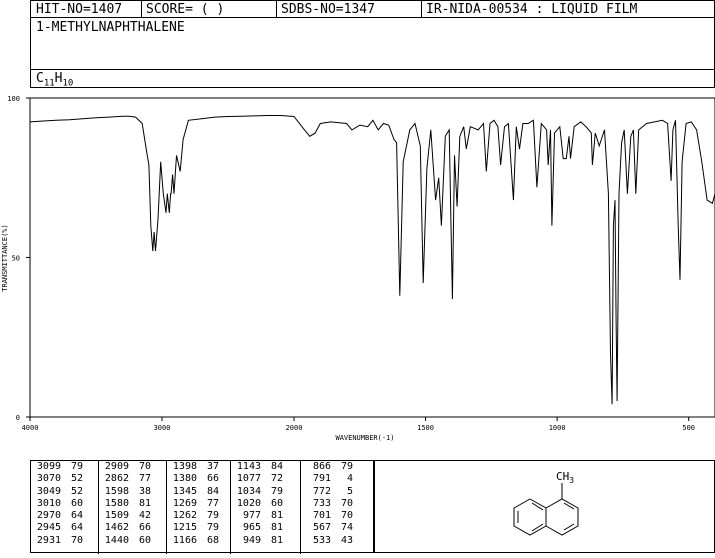 The image size is (715, 558). I want to click on peak-row: 1509 42, so click(132, 516).